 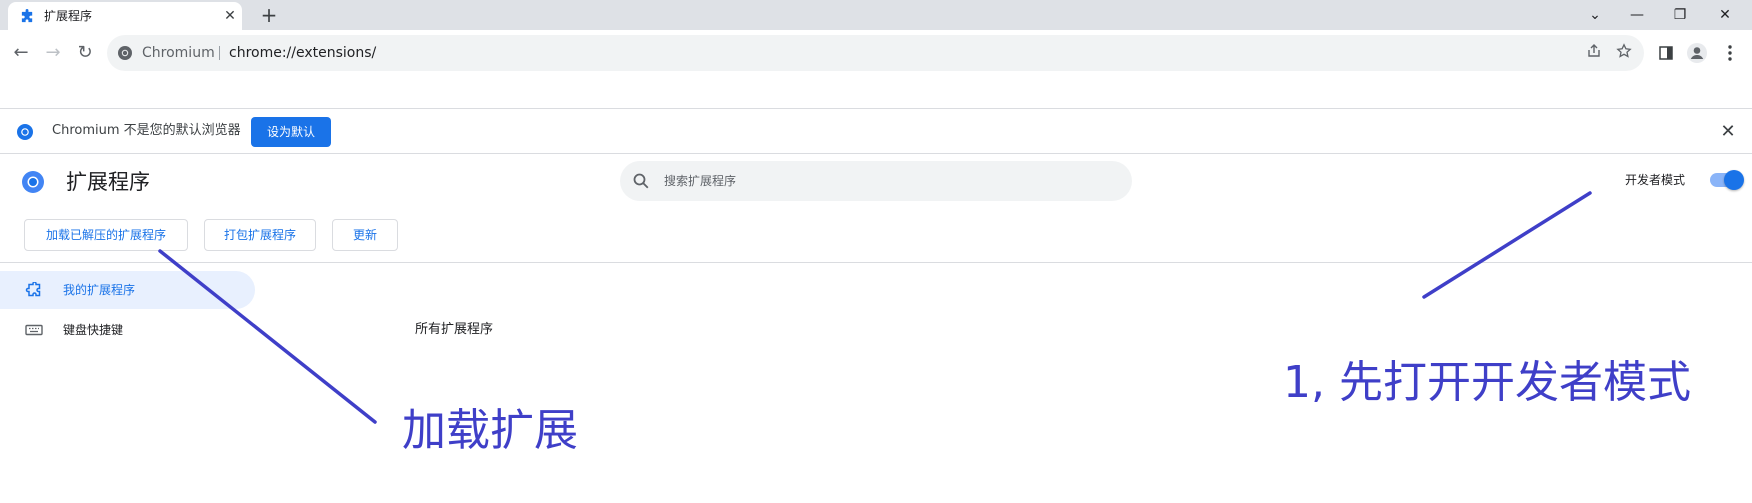 What do you see at coordinates (1637, 15) in the screenshot?
I see `minimize-button: —` at bounding box center [1637, 15].